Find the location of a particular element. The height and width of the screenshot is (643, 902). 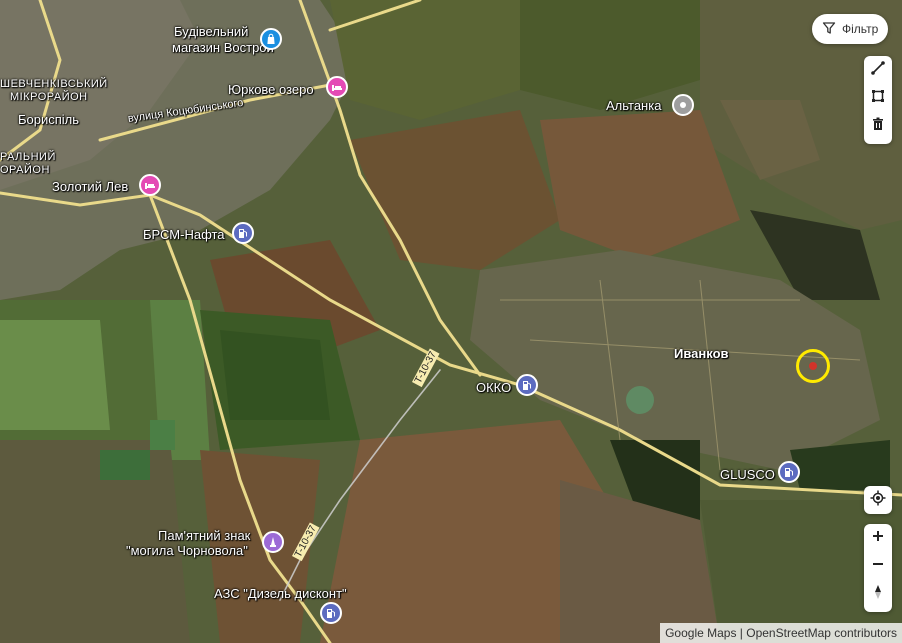

monument-icon is located at coordinates (273, 542).